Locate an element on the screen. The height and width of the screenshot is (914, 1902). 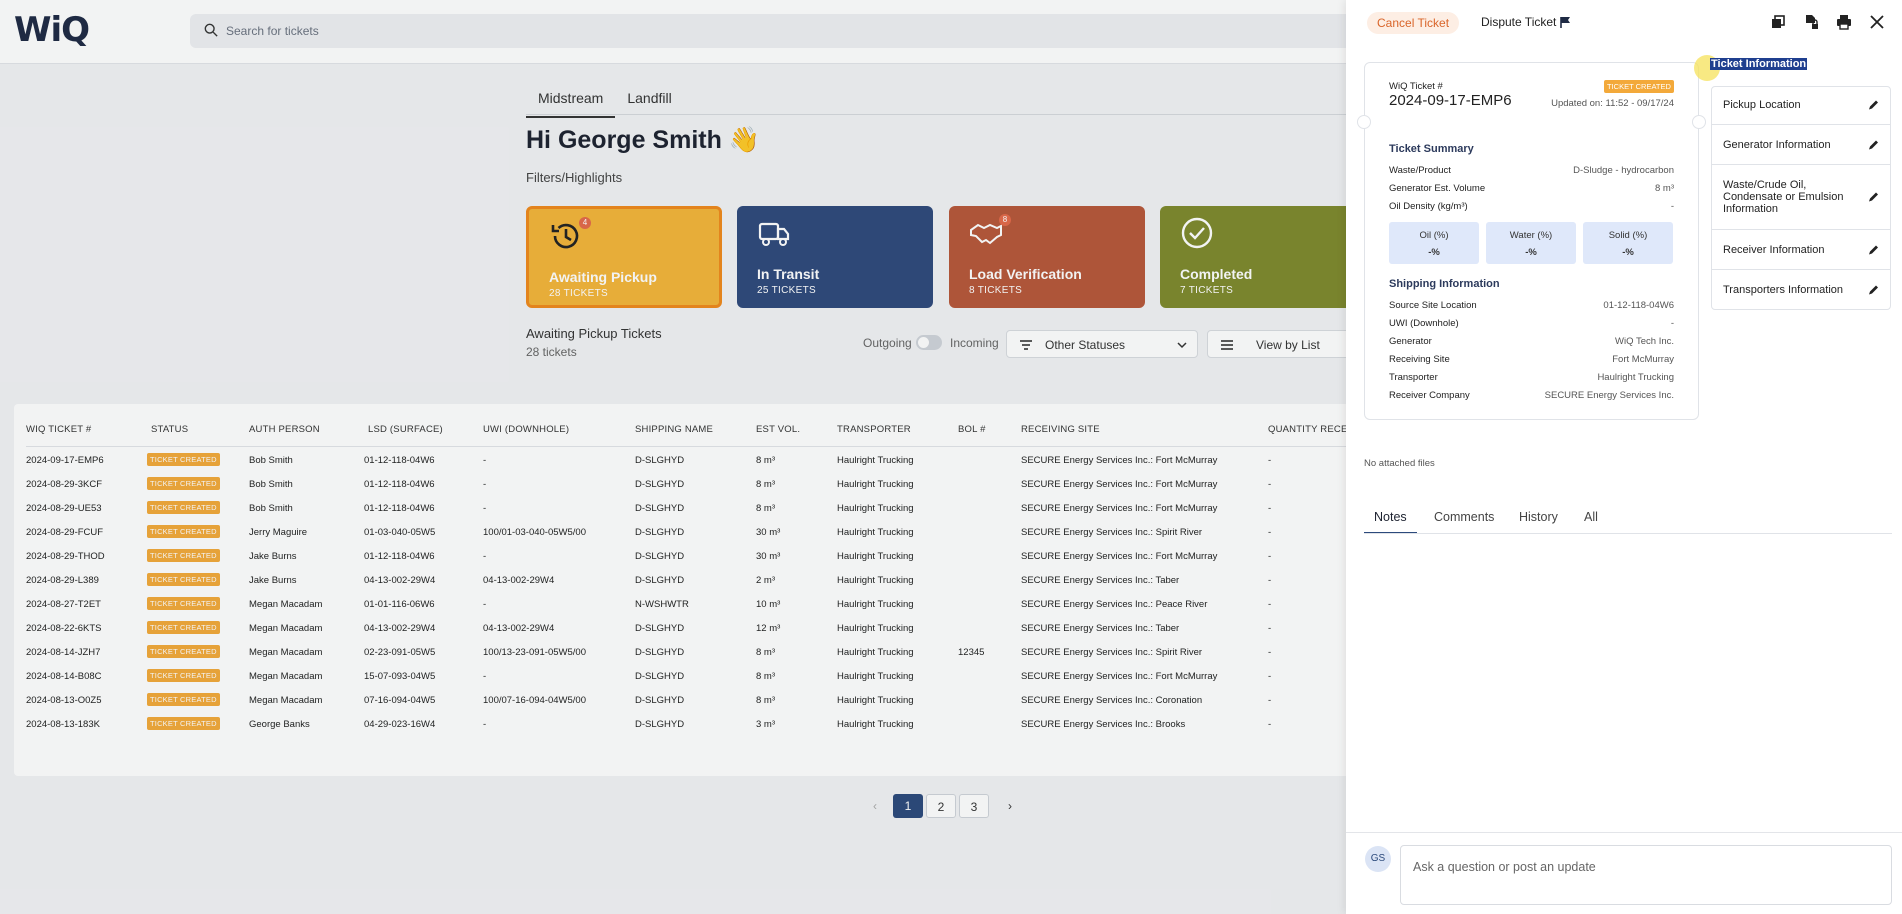
nav-item-label: Receiver Information is located at coordinates (1774, 249).